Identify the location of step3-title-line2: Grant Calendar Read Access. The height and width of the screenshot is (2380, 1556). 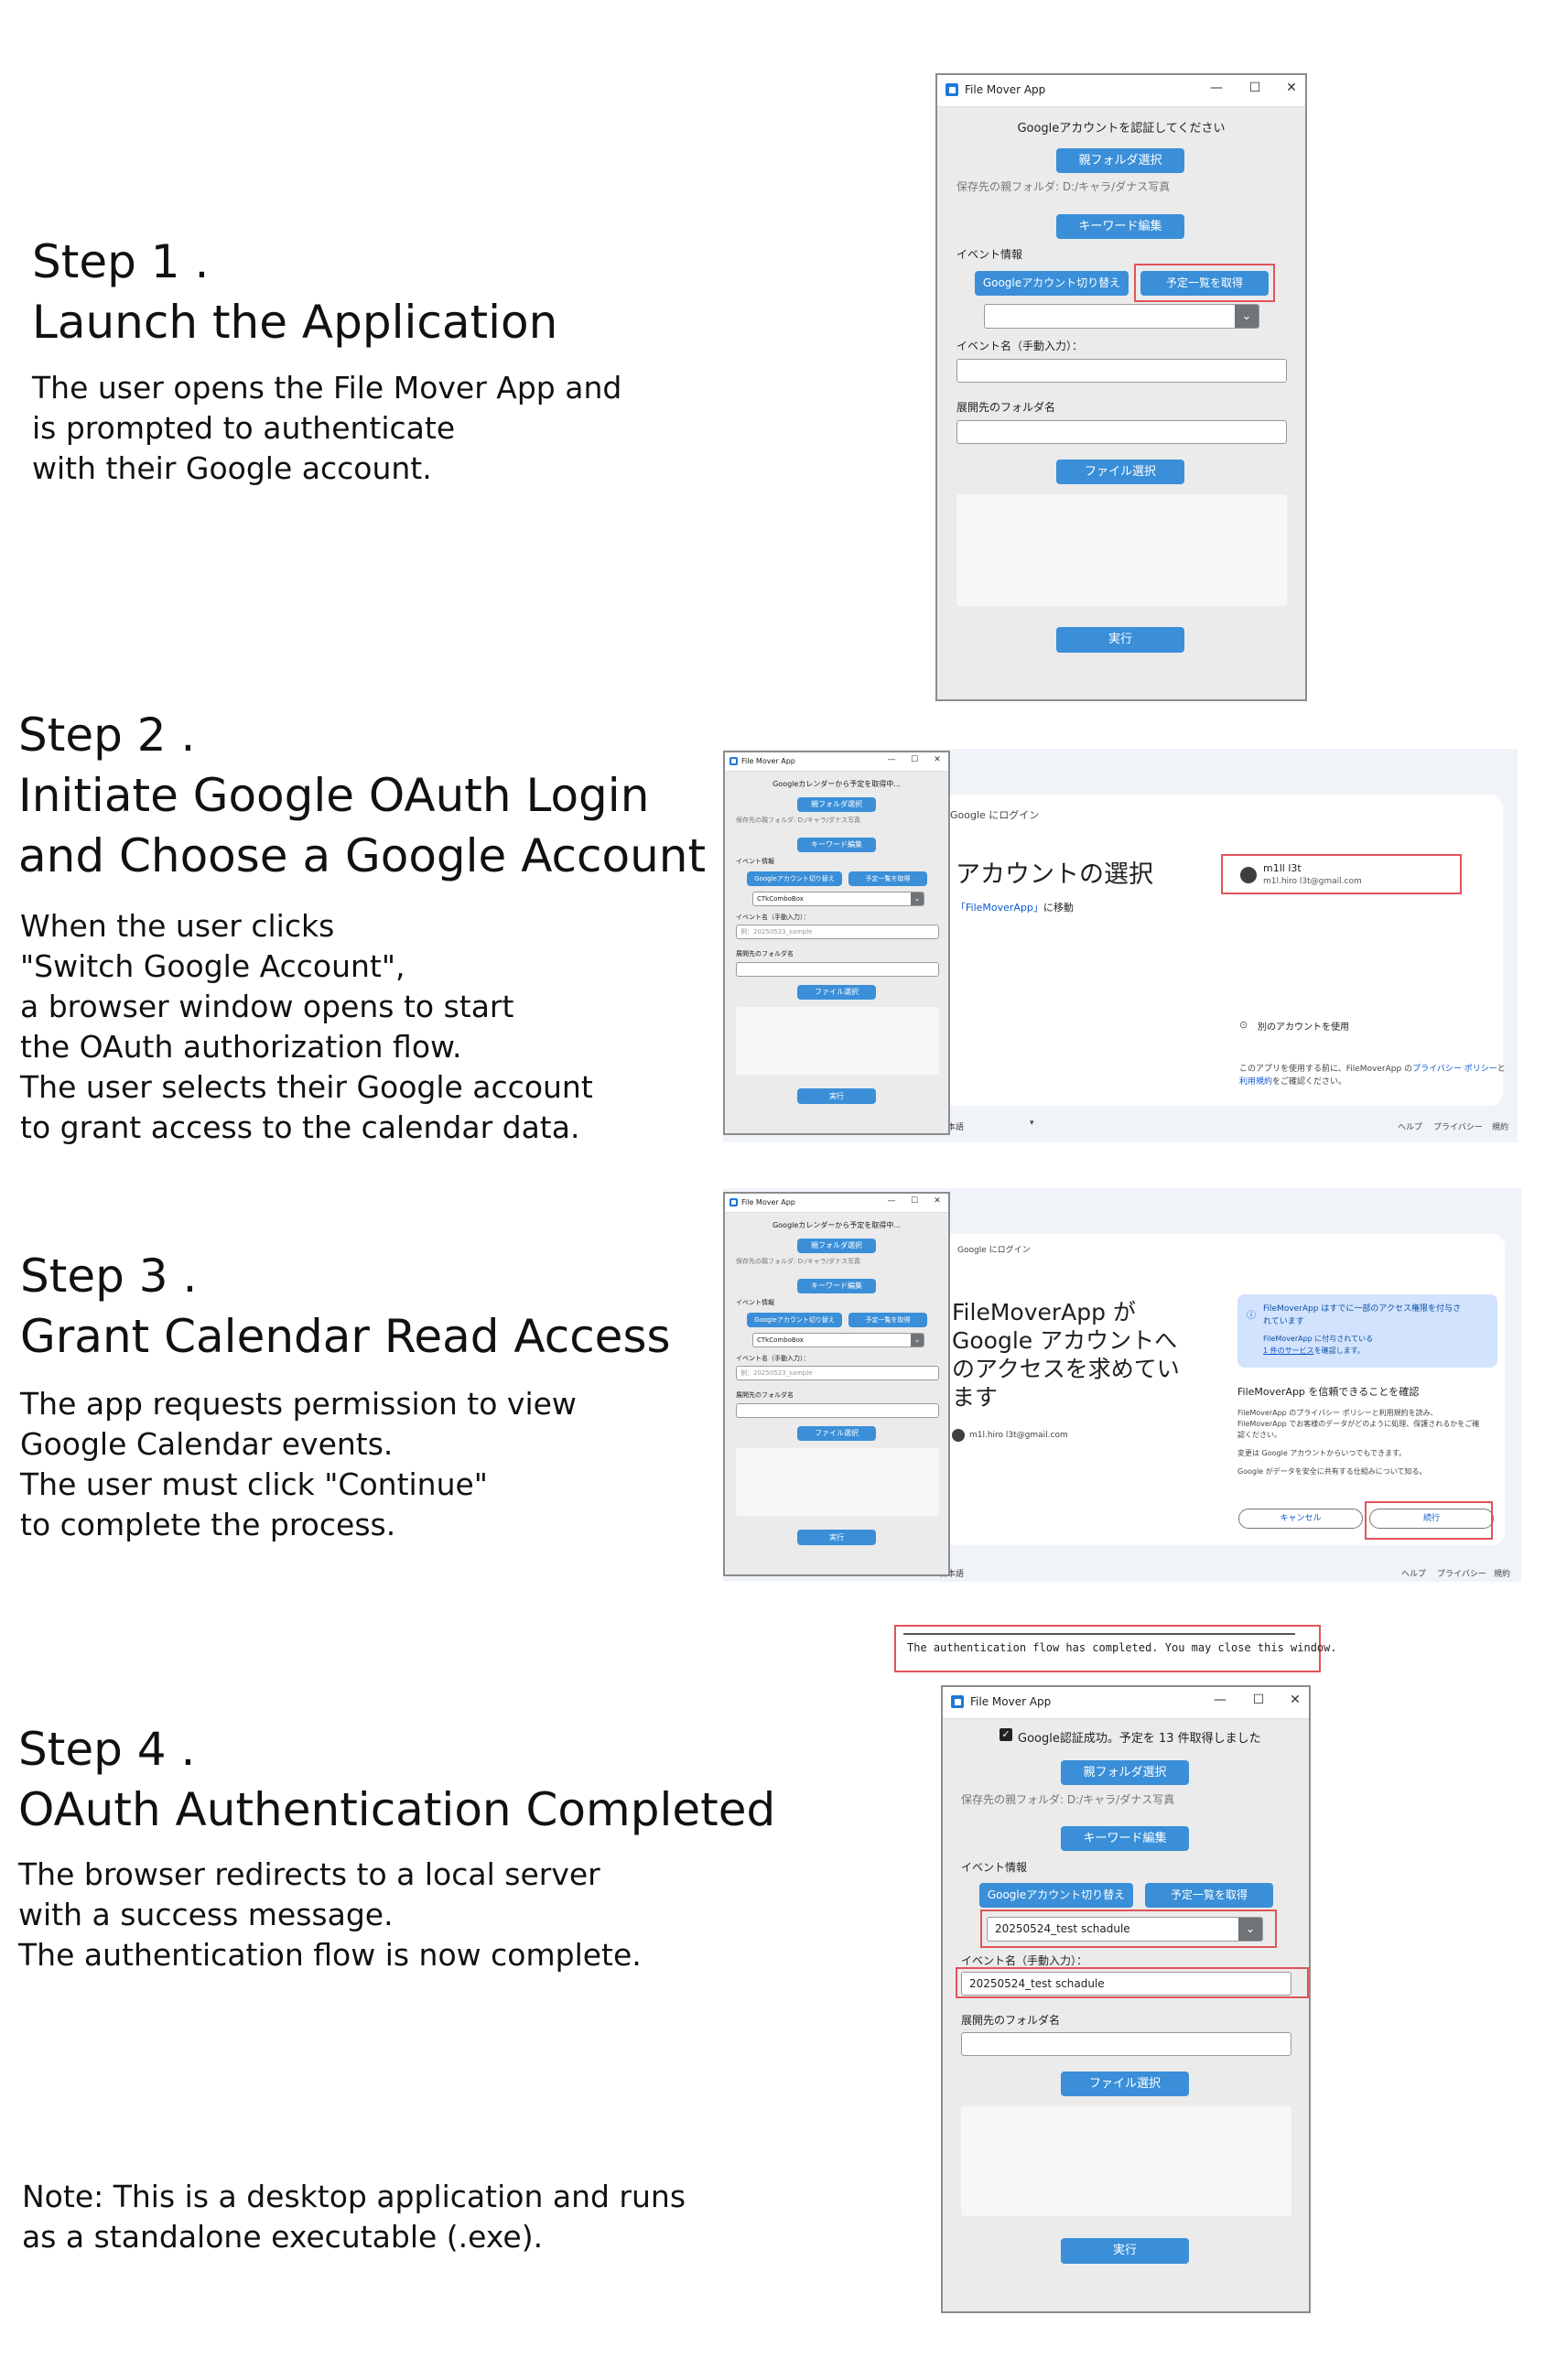
(345, 1336).